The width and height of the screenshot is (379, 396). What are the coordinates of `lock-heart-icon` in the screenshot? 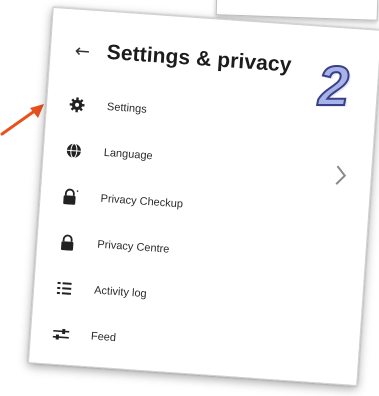 It's located at (71, 197).